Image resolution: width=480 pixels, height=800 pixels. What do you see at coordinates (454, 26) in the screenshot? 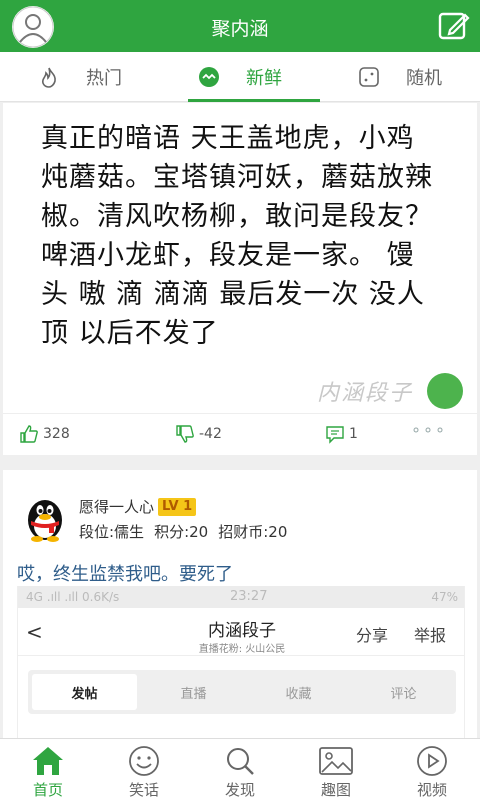
I see `edit-icon` at bounding box center [454, 26].